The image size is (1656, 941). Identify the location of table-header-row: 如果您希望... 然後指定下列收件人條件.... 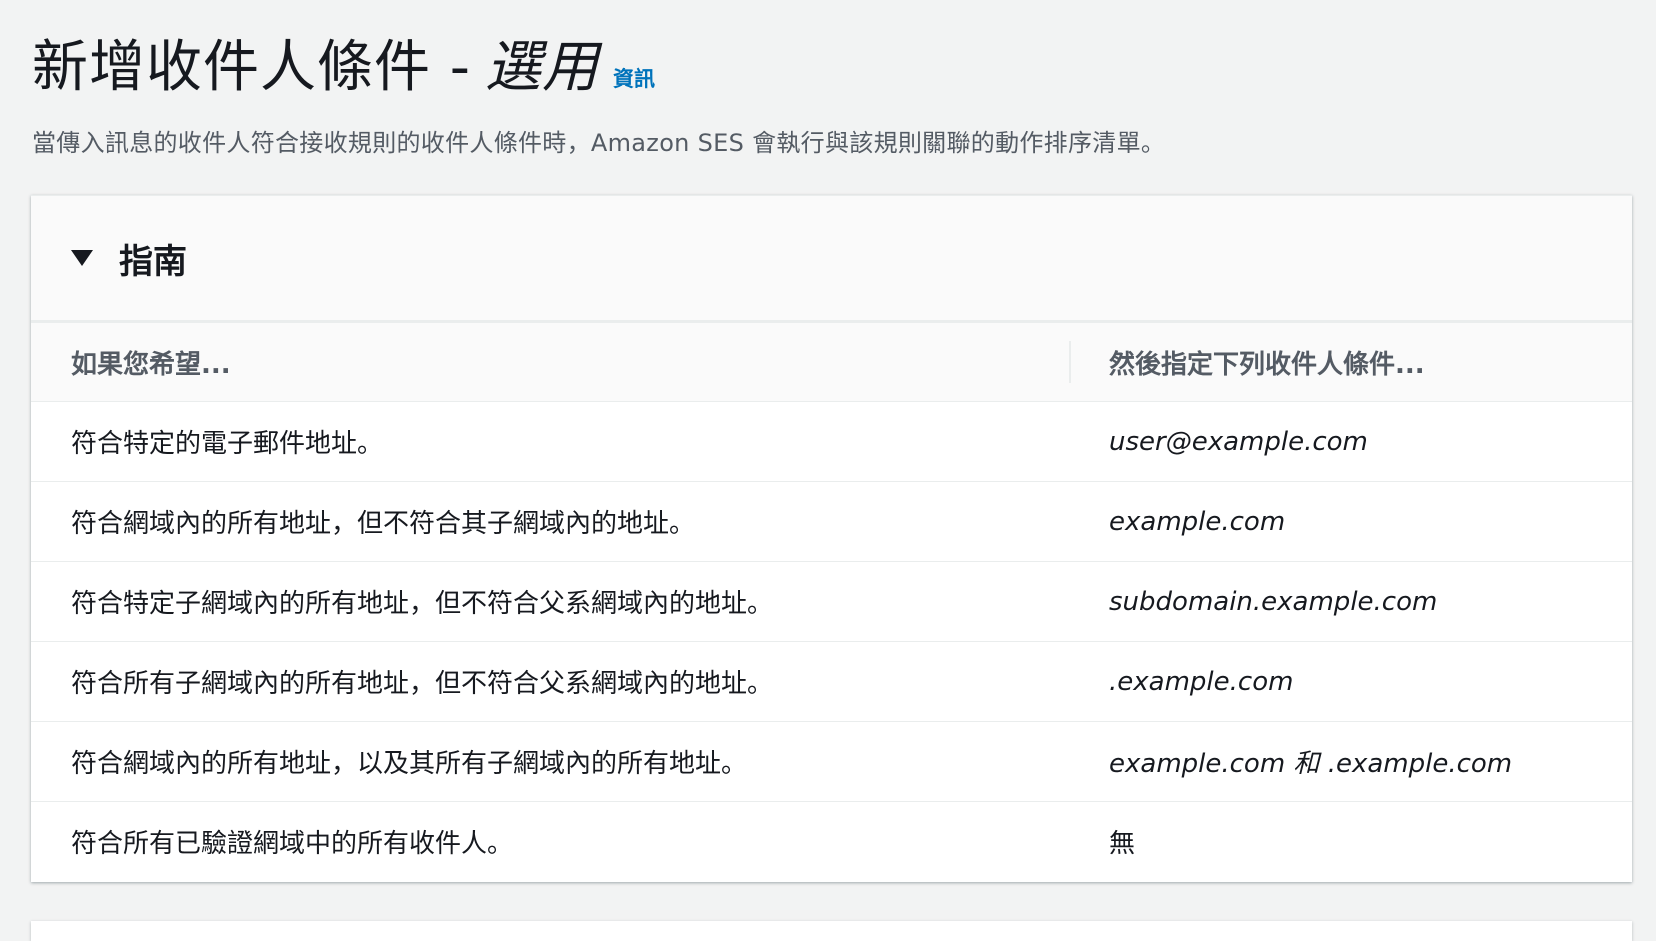
(831, 362).